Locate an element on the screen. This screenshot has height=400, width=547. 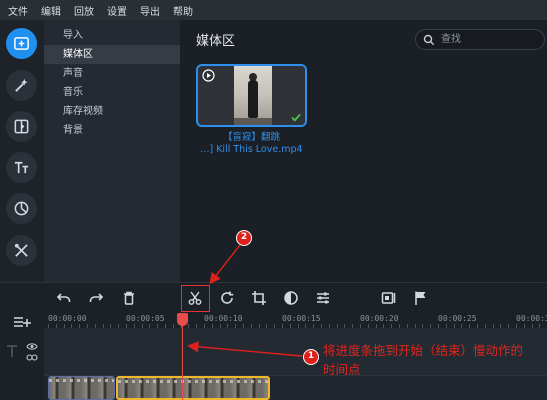
stickers-icon is located at coordinates (21, 208).